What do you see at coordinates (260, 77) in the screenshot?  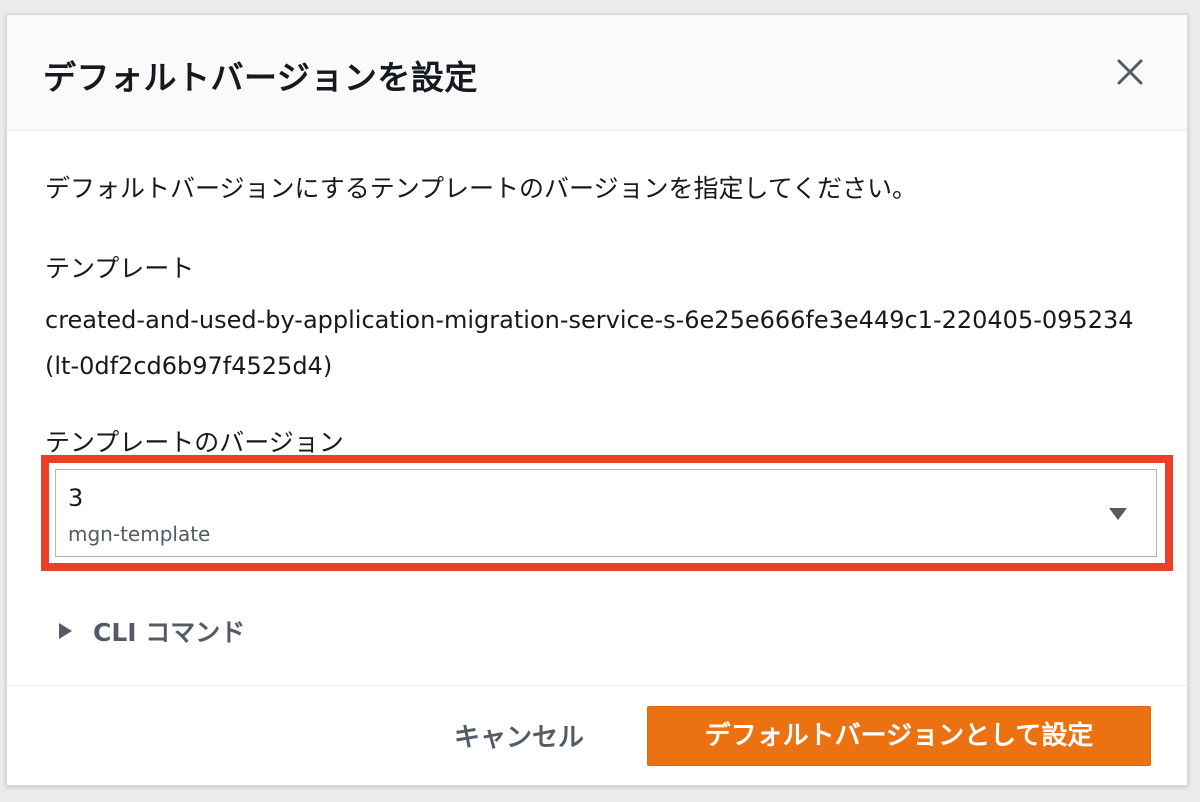 I see `modal-title: デフォルトバージョンを設定` at bounding box center [260, 77].